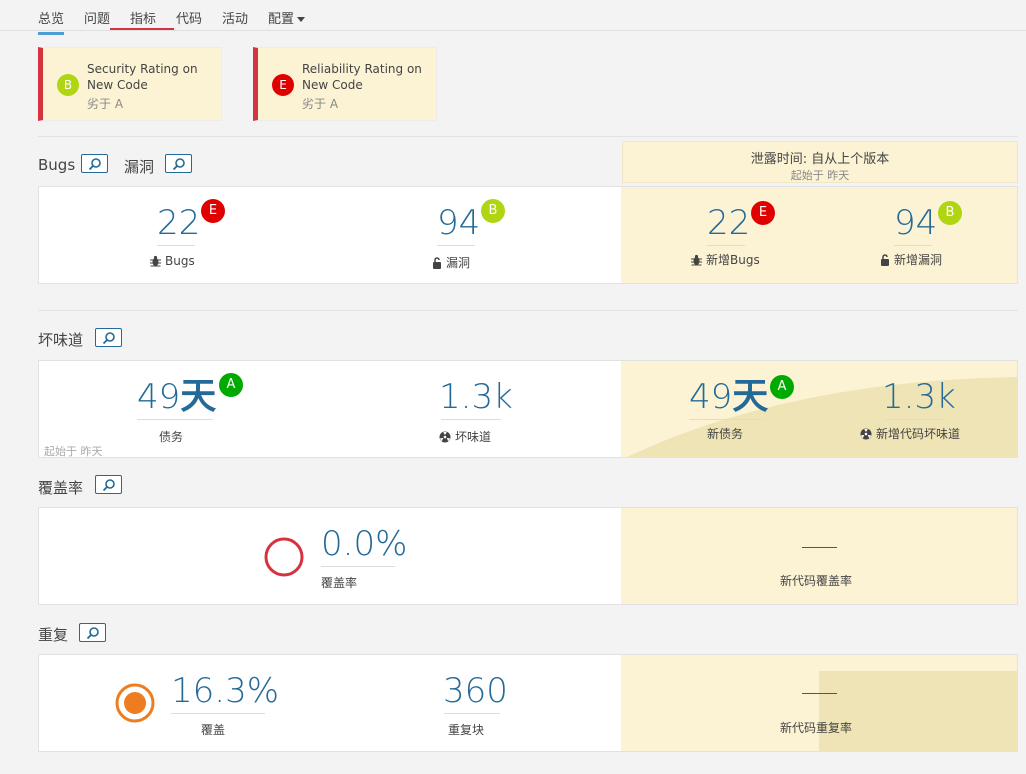  Describe the element at coordinates (213, 730) in the screenshot. I see `duplicated-lines-label: 覆盖` at that location.